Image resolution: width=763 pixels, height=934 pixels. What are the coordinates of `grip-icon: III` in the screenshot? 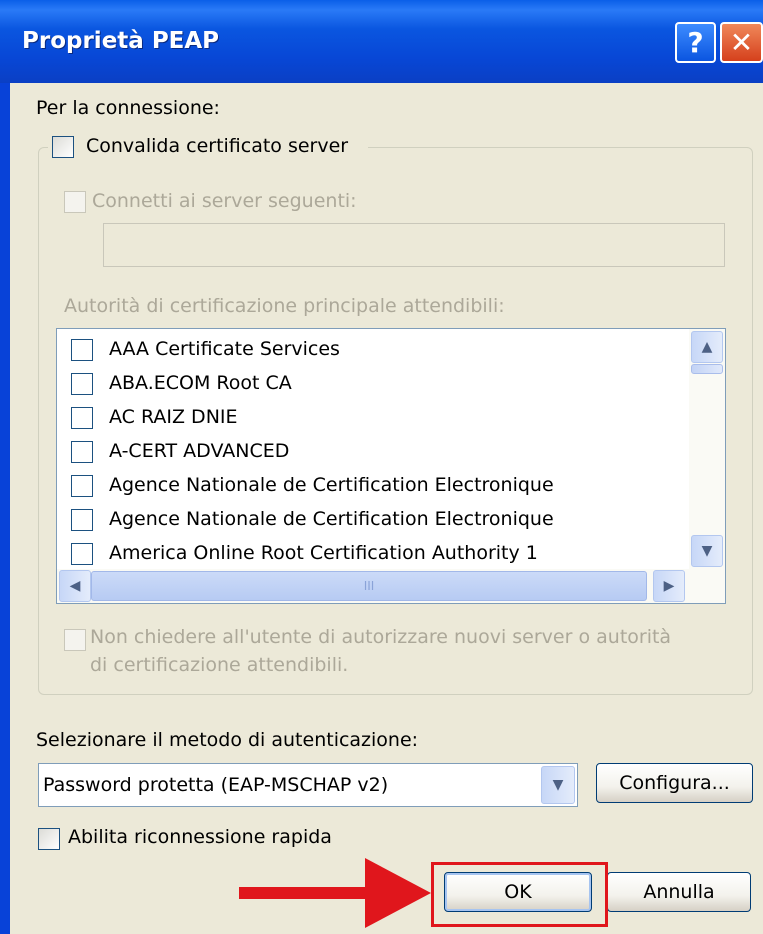 It's located at (369, 586).